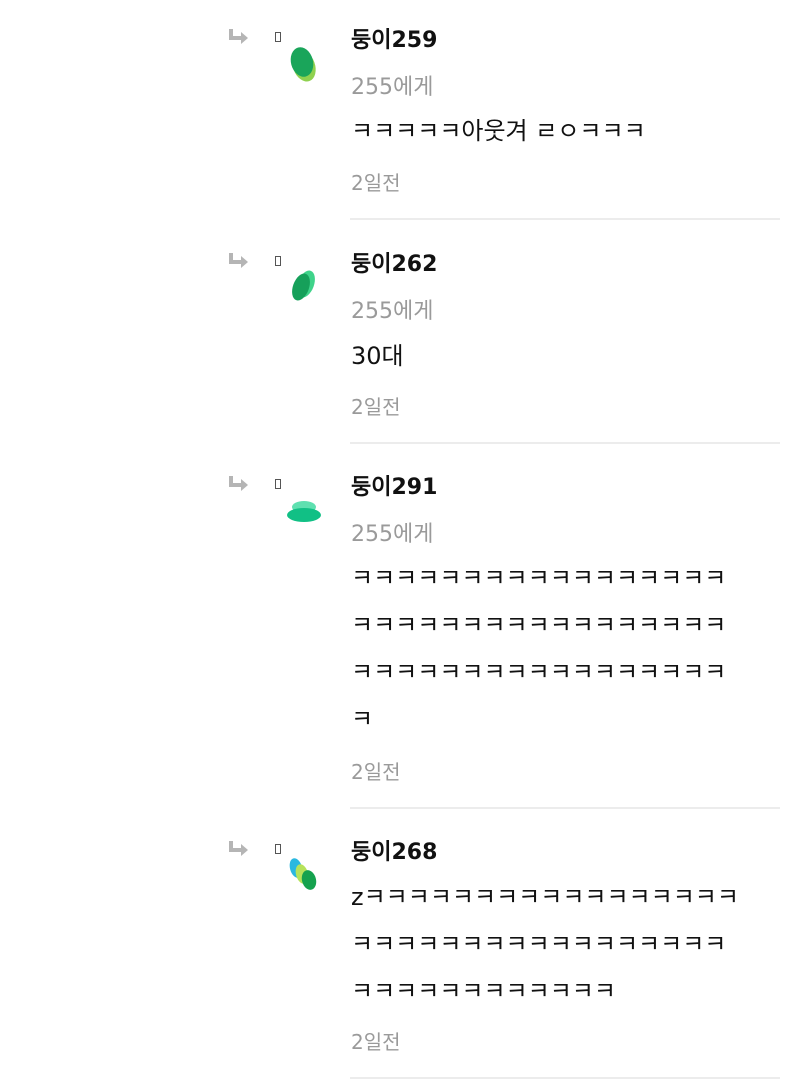 This screenshot has width=800, height=1079. I want to click on comment-line: zㅋㅋㅋㅋㅋㅋㅋㅋㅋㅋㅋㅋㅋㅋㅋㅋㅋ, so click(545, 897).